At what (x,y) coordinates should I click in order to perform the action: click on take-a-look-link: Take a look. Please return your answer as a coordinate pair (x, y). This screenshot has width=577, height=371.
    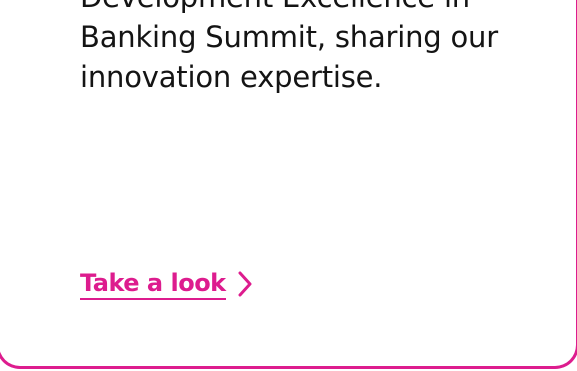
    Looking at the image, I should click on (166, 284).